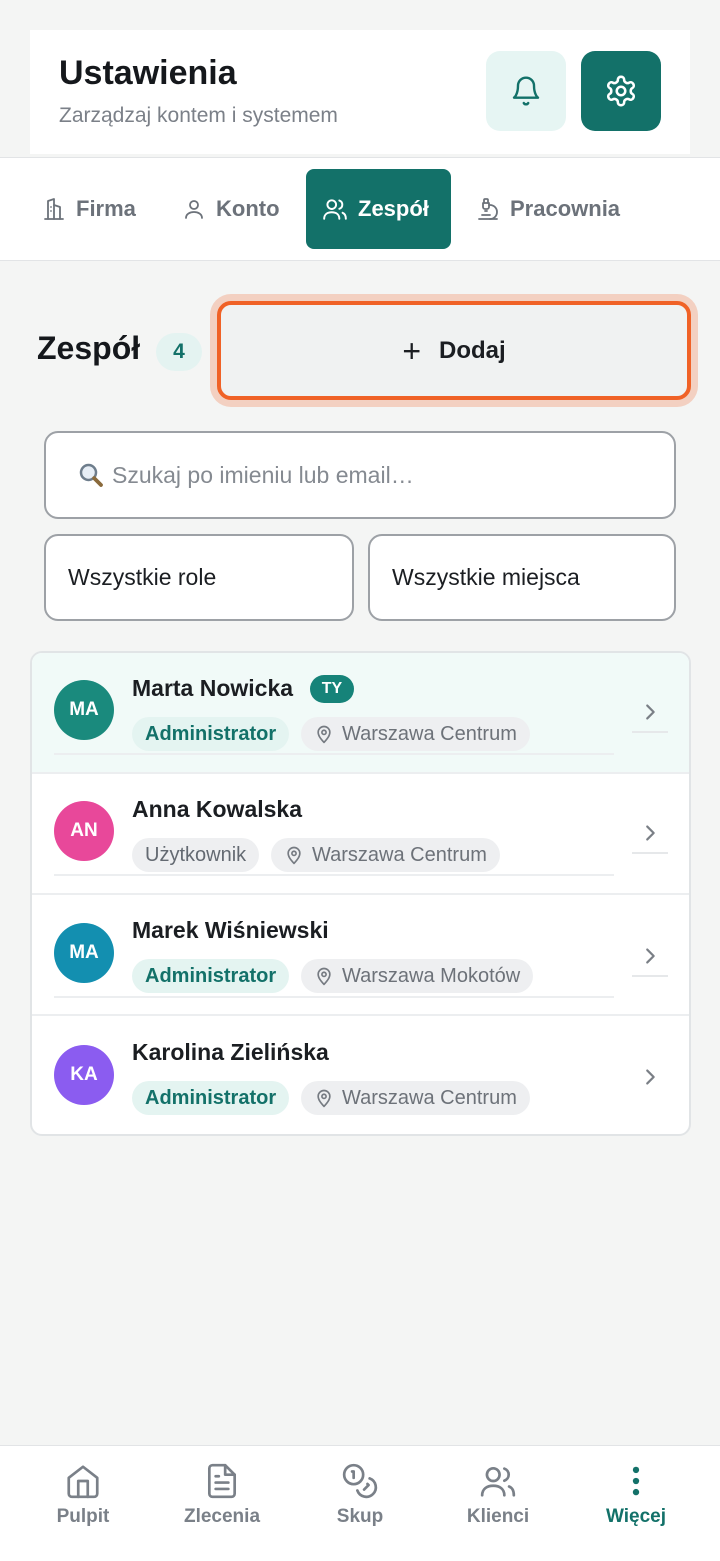 The width and height of the screenshot is (720, 1561). What do you see at coordinates (636, 1481) in the screenshot?
I see `more-vertical-icon` at bounding box center [636, 1481].